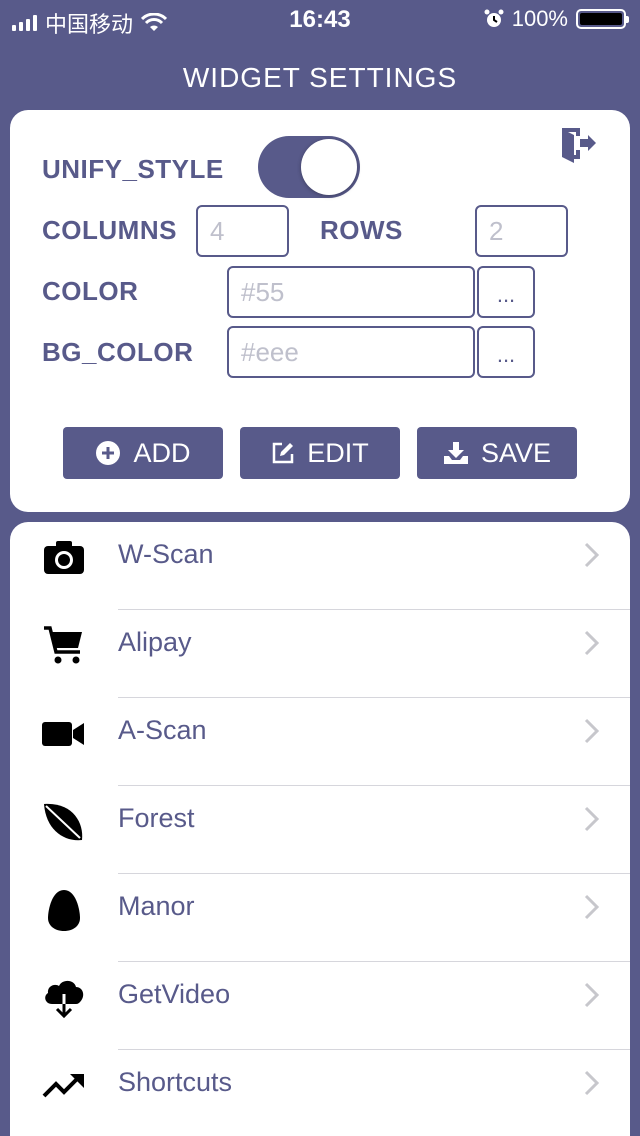 The height and width of the screenshot is (1136, 640). I want to click on plus-circle-icon, so click(108, 453).